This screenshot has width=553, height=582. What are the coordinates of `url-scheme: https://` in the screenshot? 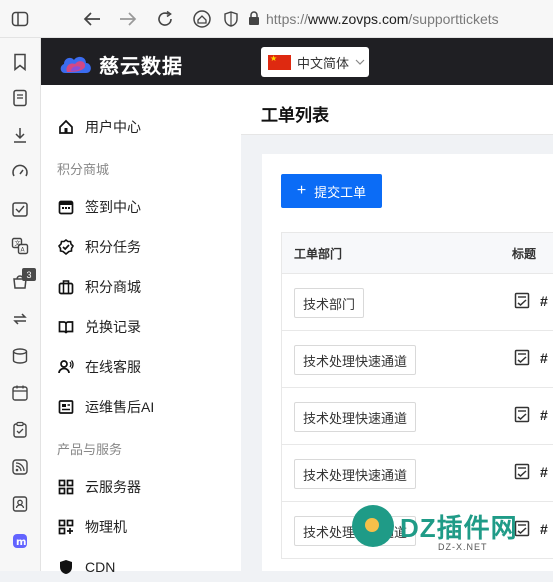 It's located at (287, 18).